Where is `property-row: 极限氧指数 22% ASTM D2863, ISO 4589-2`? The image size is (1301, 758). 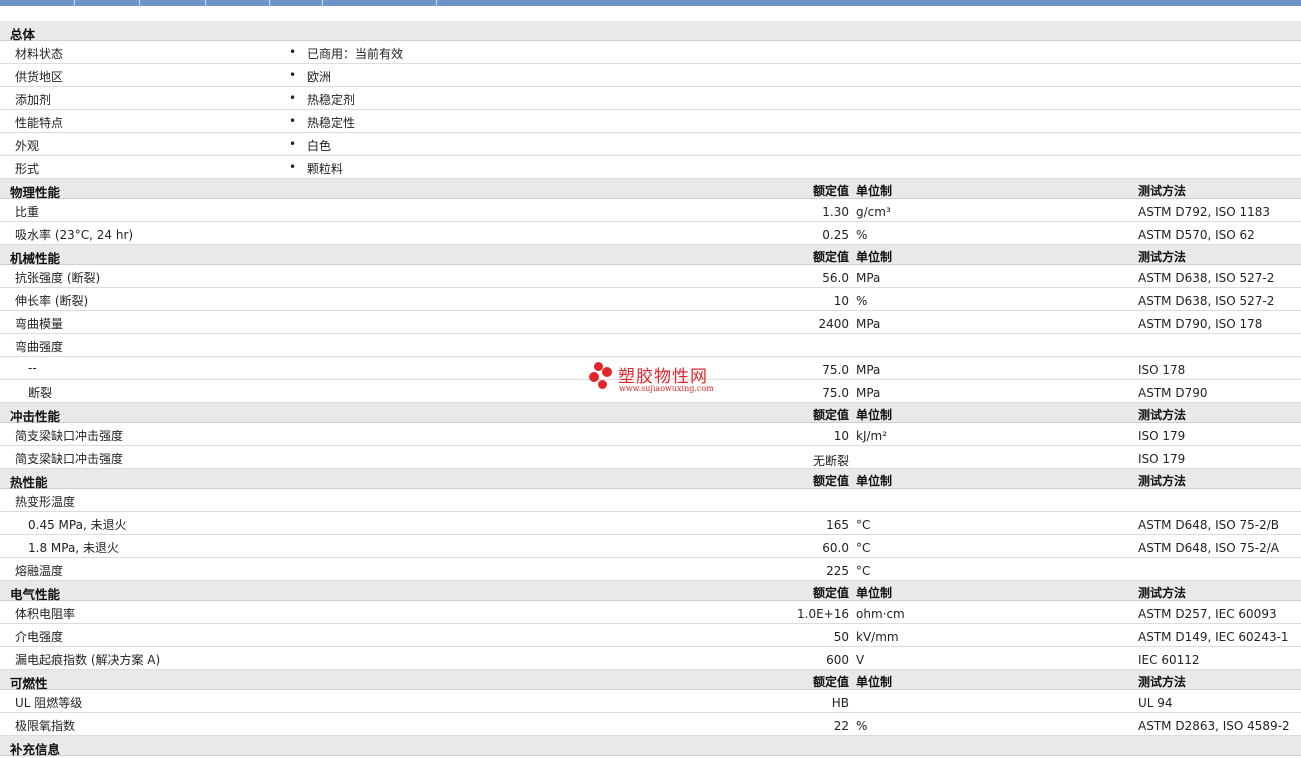 property-row: 极限氧指数 22% ASTM D2863, ISO 4589-2 is located at coordinates (650, 724).